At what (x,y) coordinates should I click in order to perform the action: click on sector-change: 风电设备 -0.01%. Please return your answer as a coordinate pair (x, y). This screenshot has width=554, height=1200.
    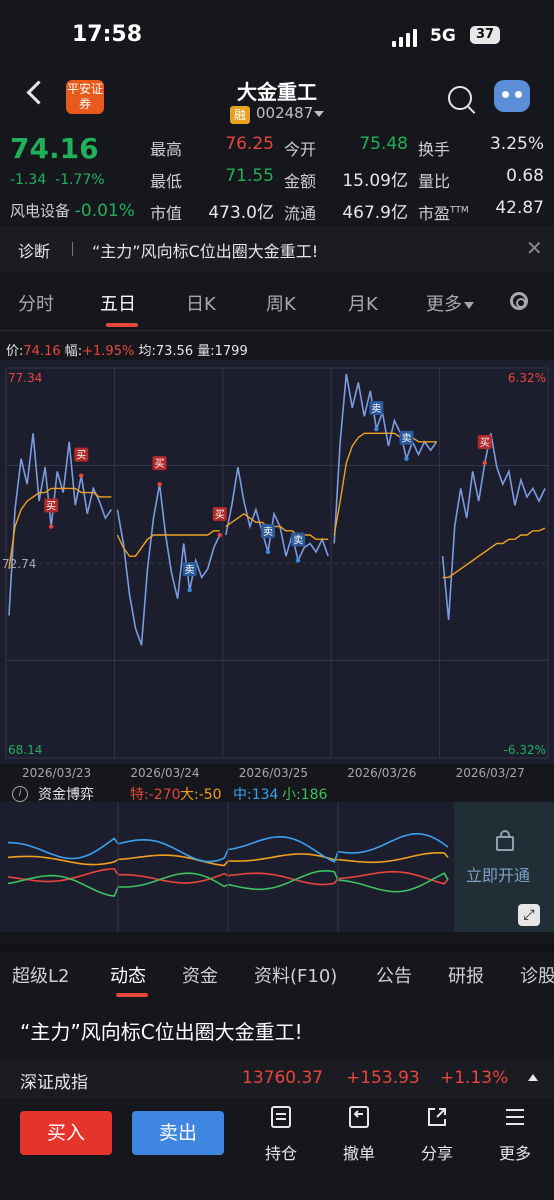
    Looking at the image, I should click on (72, 210).